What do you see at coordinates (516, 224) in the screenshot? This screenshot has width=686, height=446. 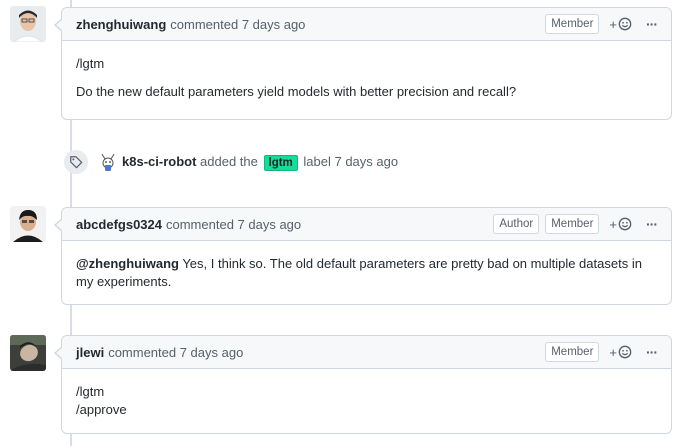 I see `author-badge: Author` at bounding box center [516, 224].